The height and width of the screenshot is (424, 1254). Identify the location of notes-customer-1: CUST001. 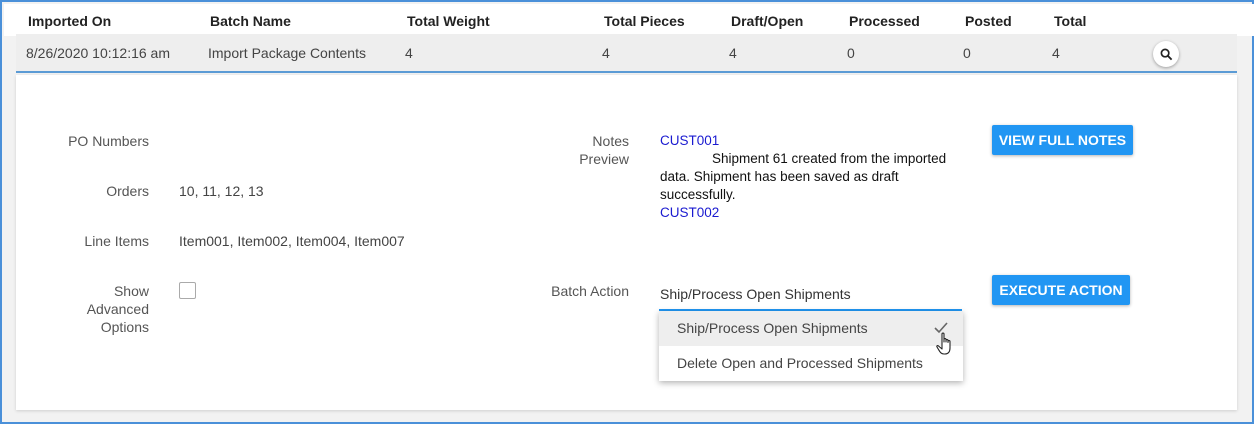
(690, 140).